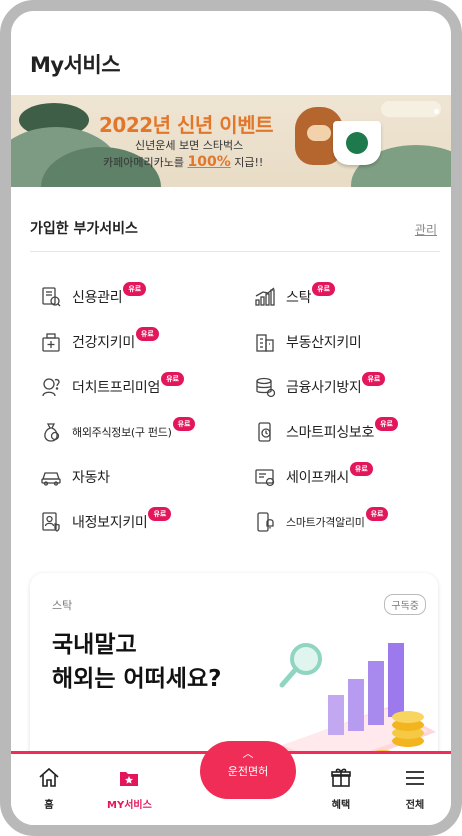 The width and height of the screenshot is (462, 836). I want to click on nav-my-services: MY서비스, so click(129, 788).